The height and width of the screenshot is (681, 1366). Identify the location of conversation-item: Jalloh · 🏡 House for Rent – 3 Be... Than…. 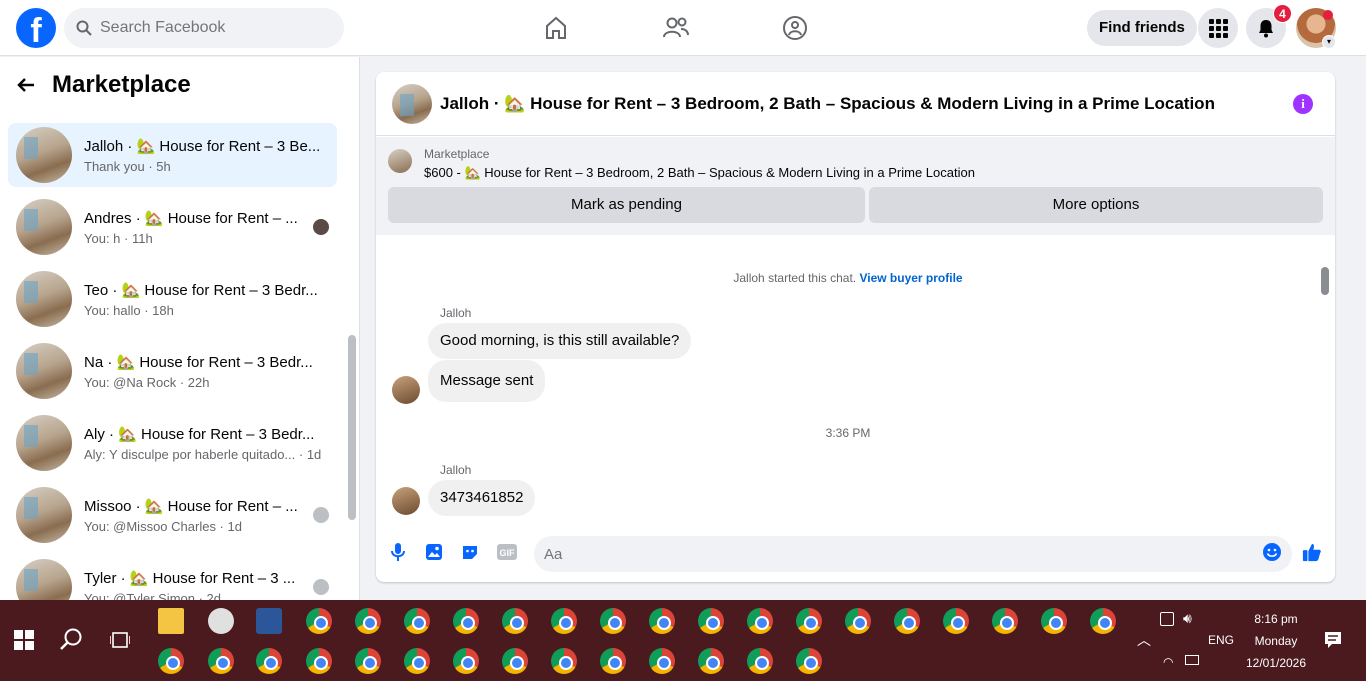
(172, 155).